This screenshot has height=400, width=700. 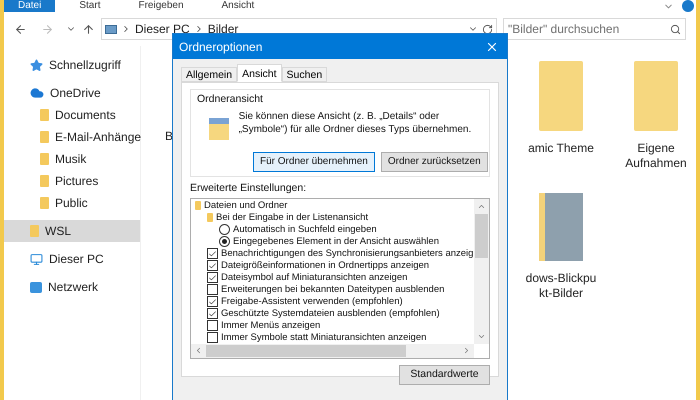 I want to click on search-field: "Bilder" durchsuchen, so click(x=594, y=29).